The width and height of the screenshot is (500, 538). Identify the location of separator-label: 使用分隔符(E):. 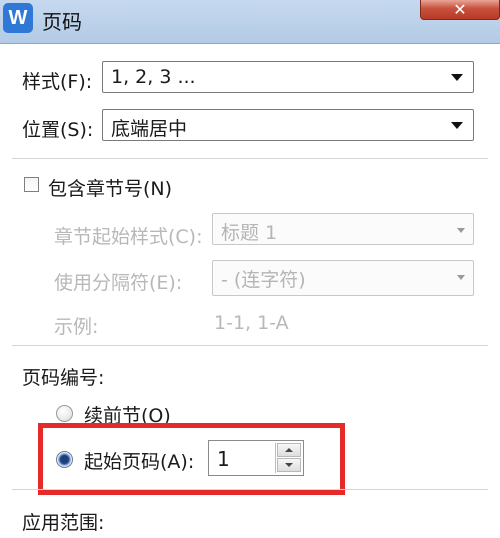
(118, 283).